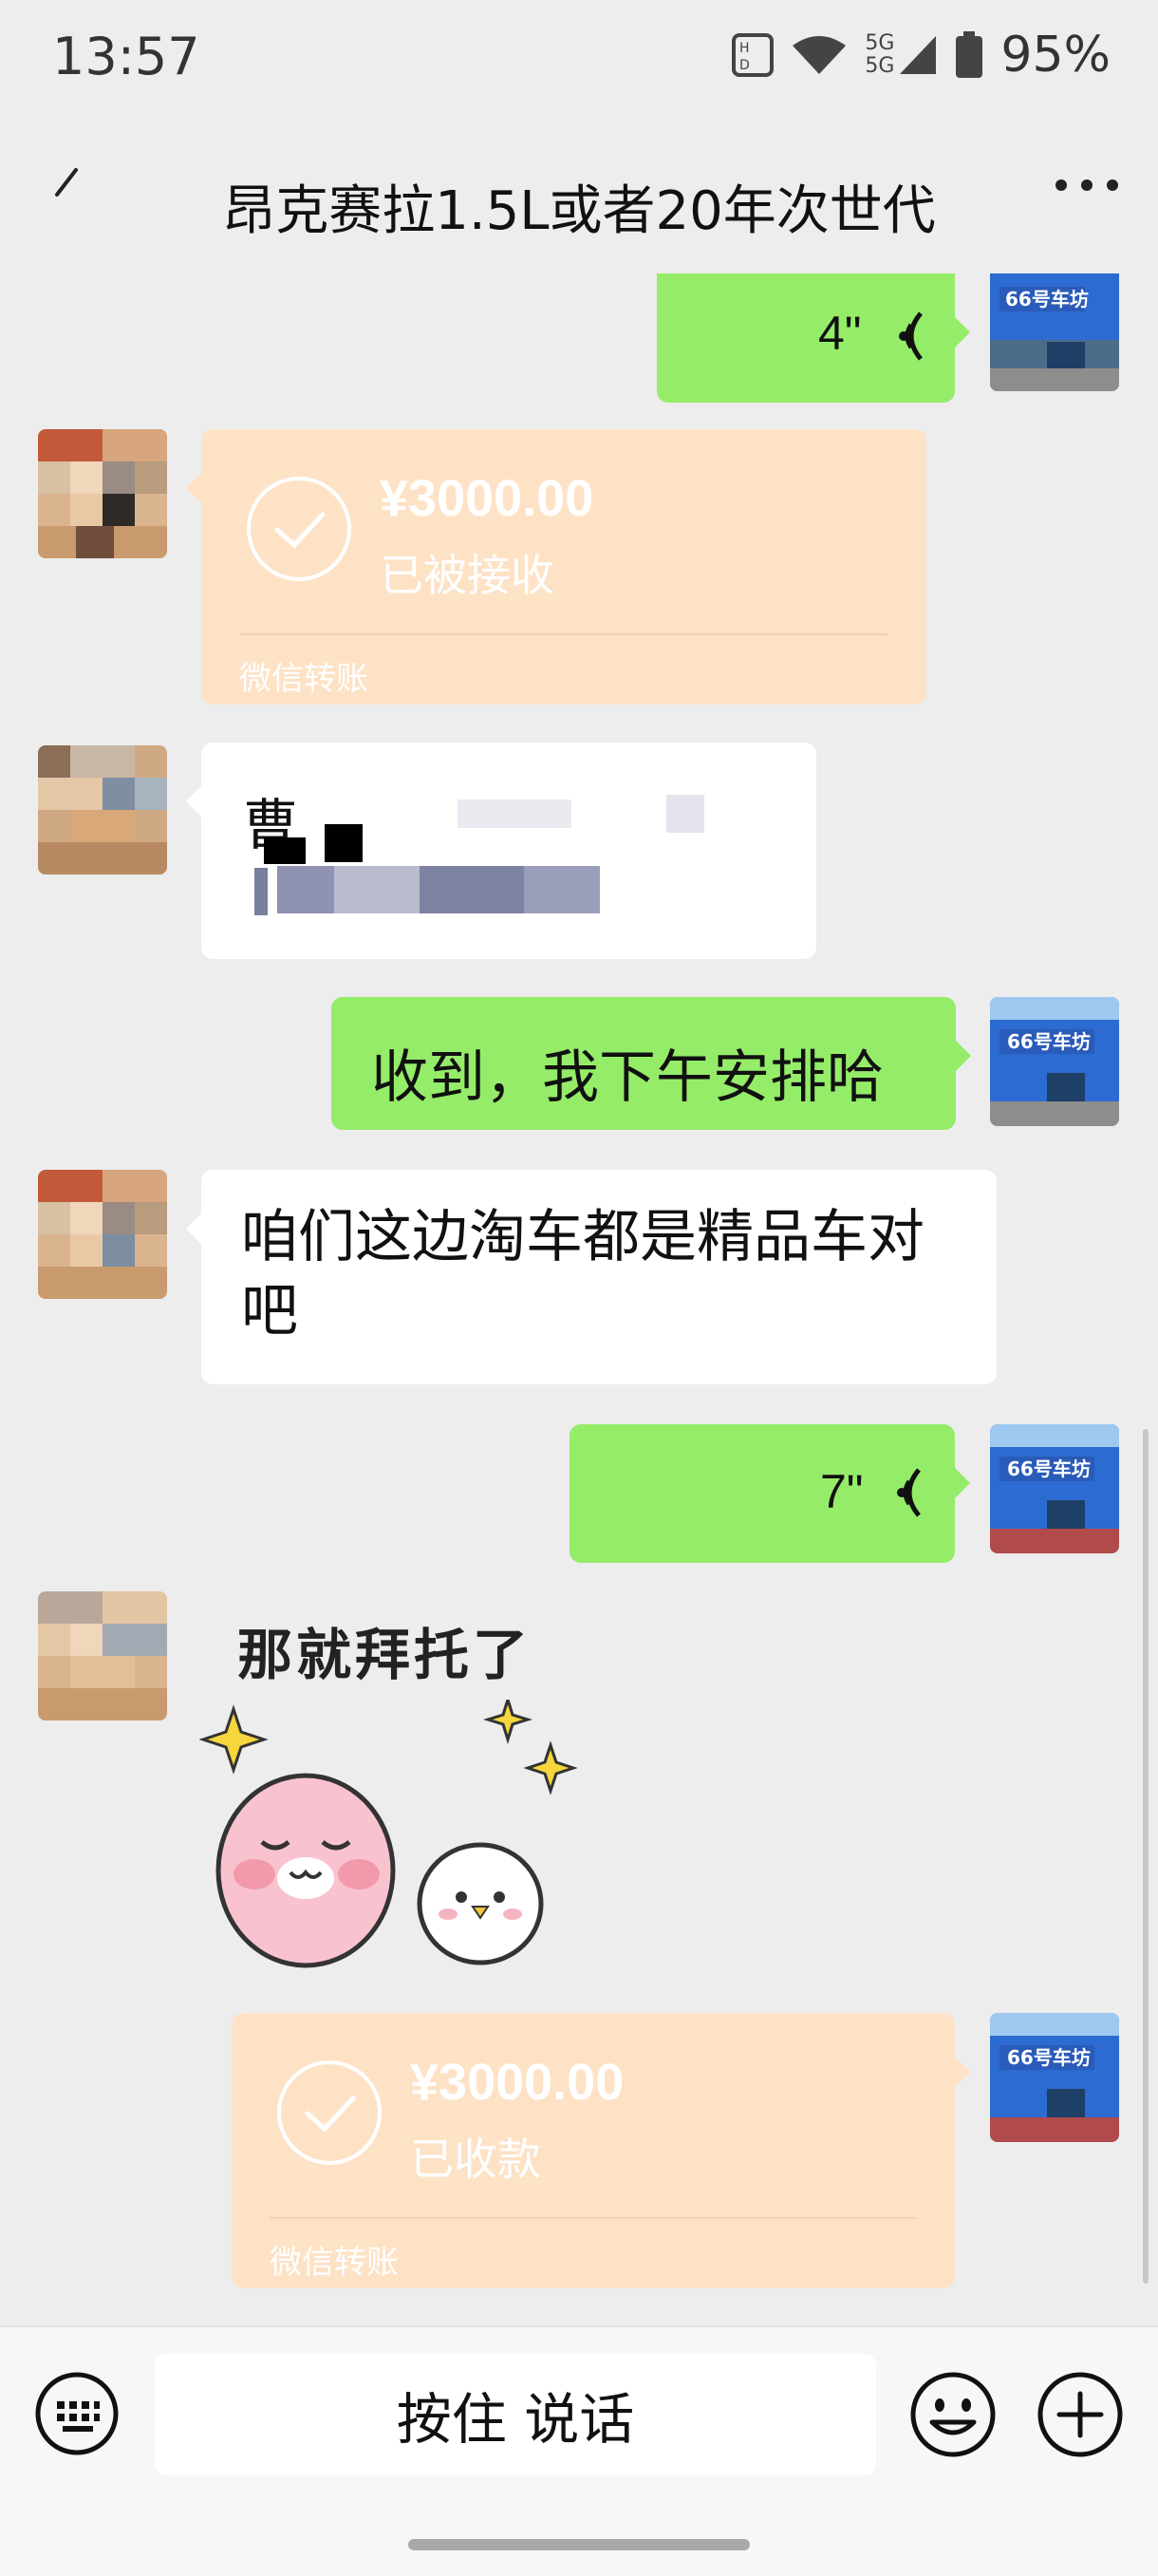  I want to click on wifi-icon, so click(820, 55).